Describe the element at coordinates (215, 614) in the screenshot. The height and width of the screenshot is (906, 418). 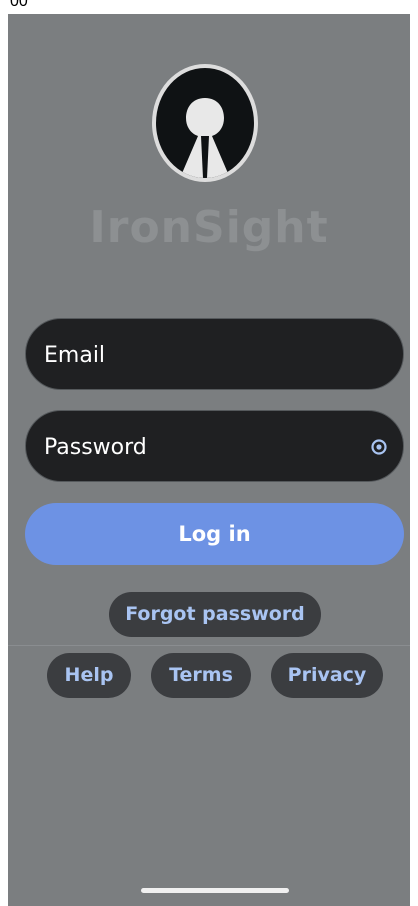
I see `forgot-password-button: Forgot password` at that location.